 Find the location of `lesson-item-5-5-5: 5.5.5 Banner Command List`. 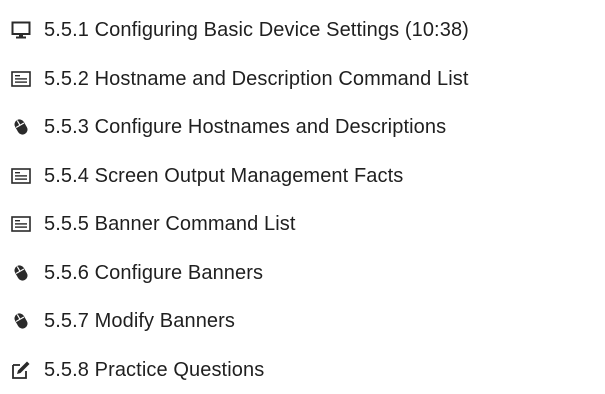

lesson-item-5-5-5: 5.5.5 Banner Command List is located at coordinates (302, 224).